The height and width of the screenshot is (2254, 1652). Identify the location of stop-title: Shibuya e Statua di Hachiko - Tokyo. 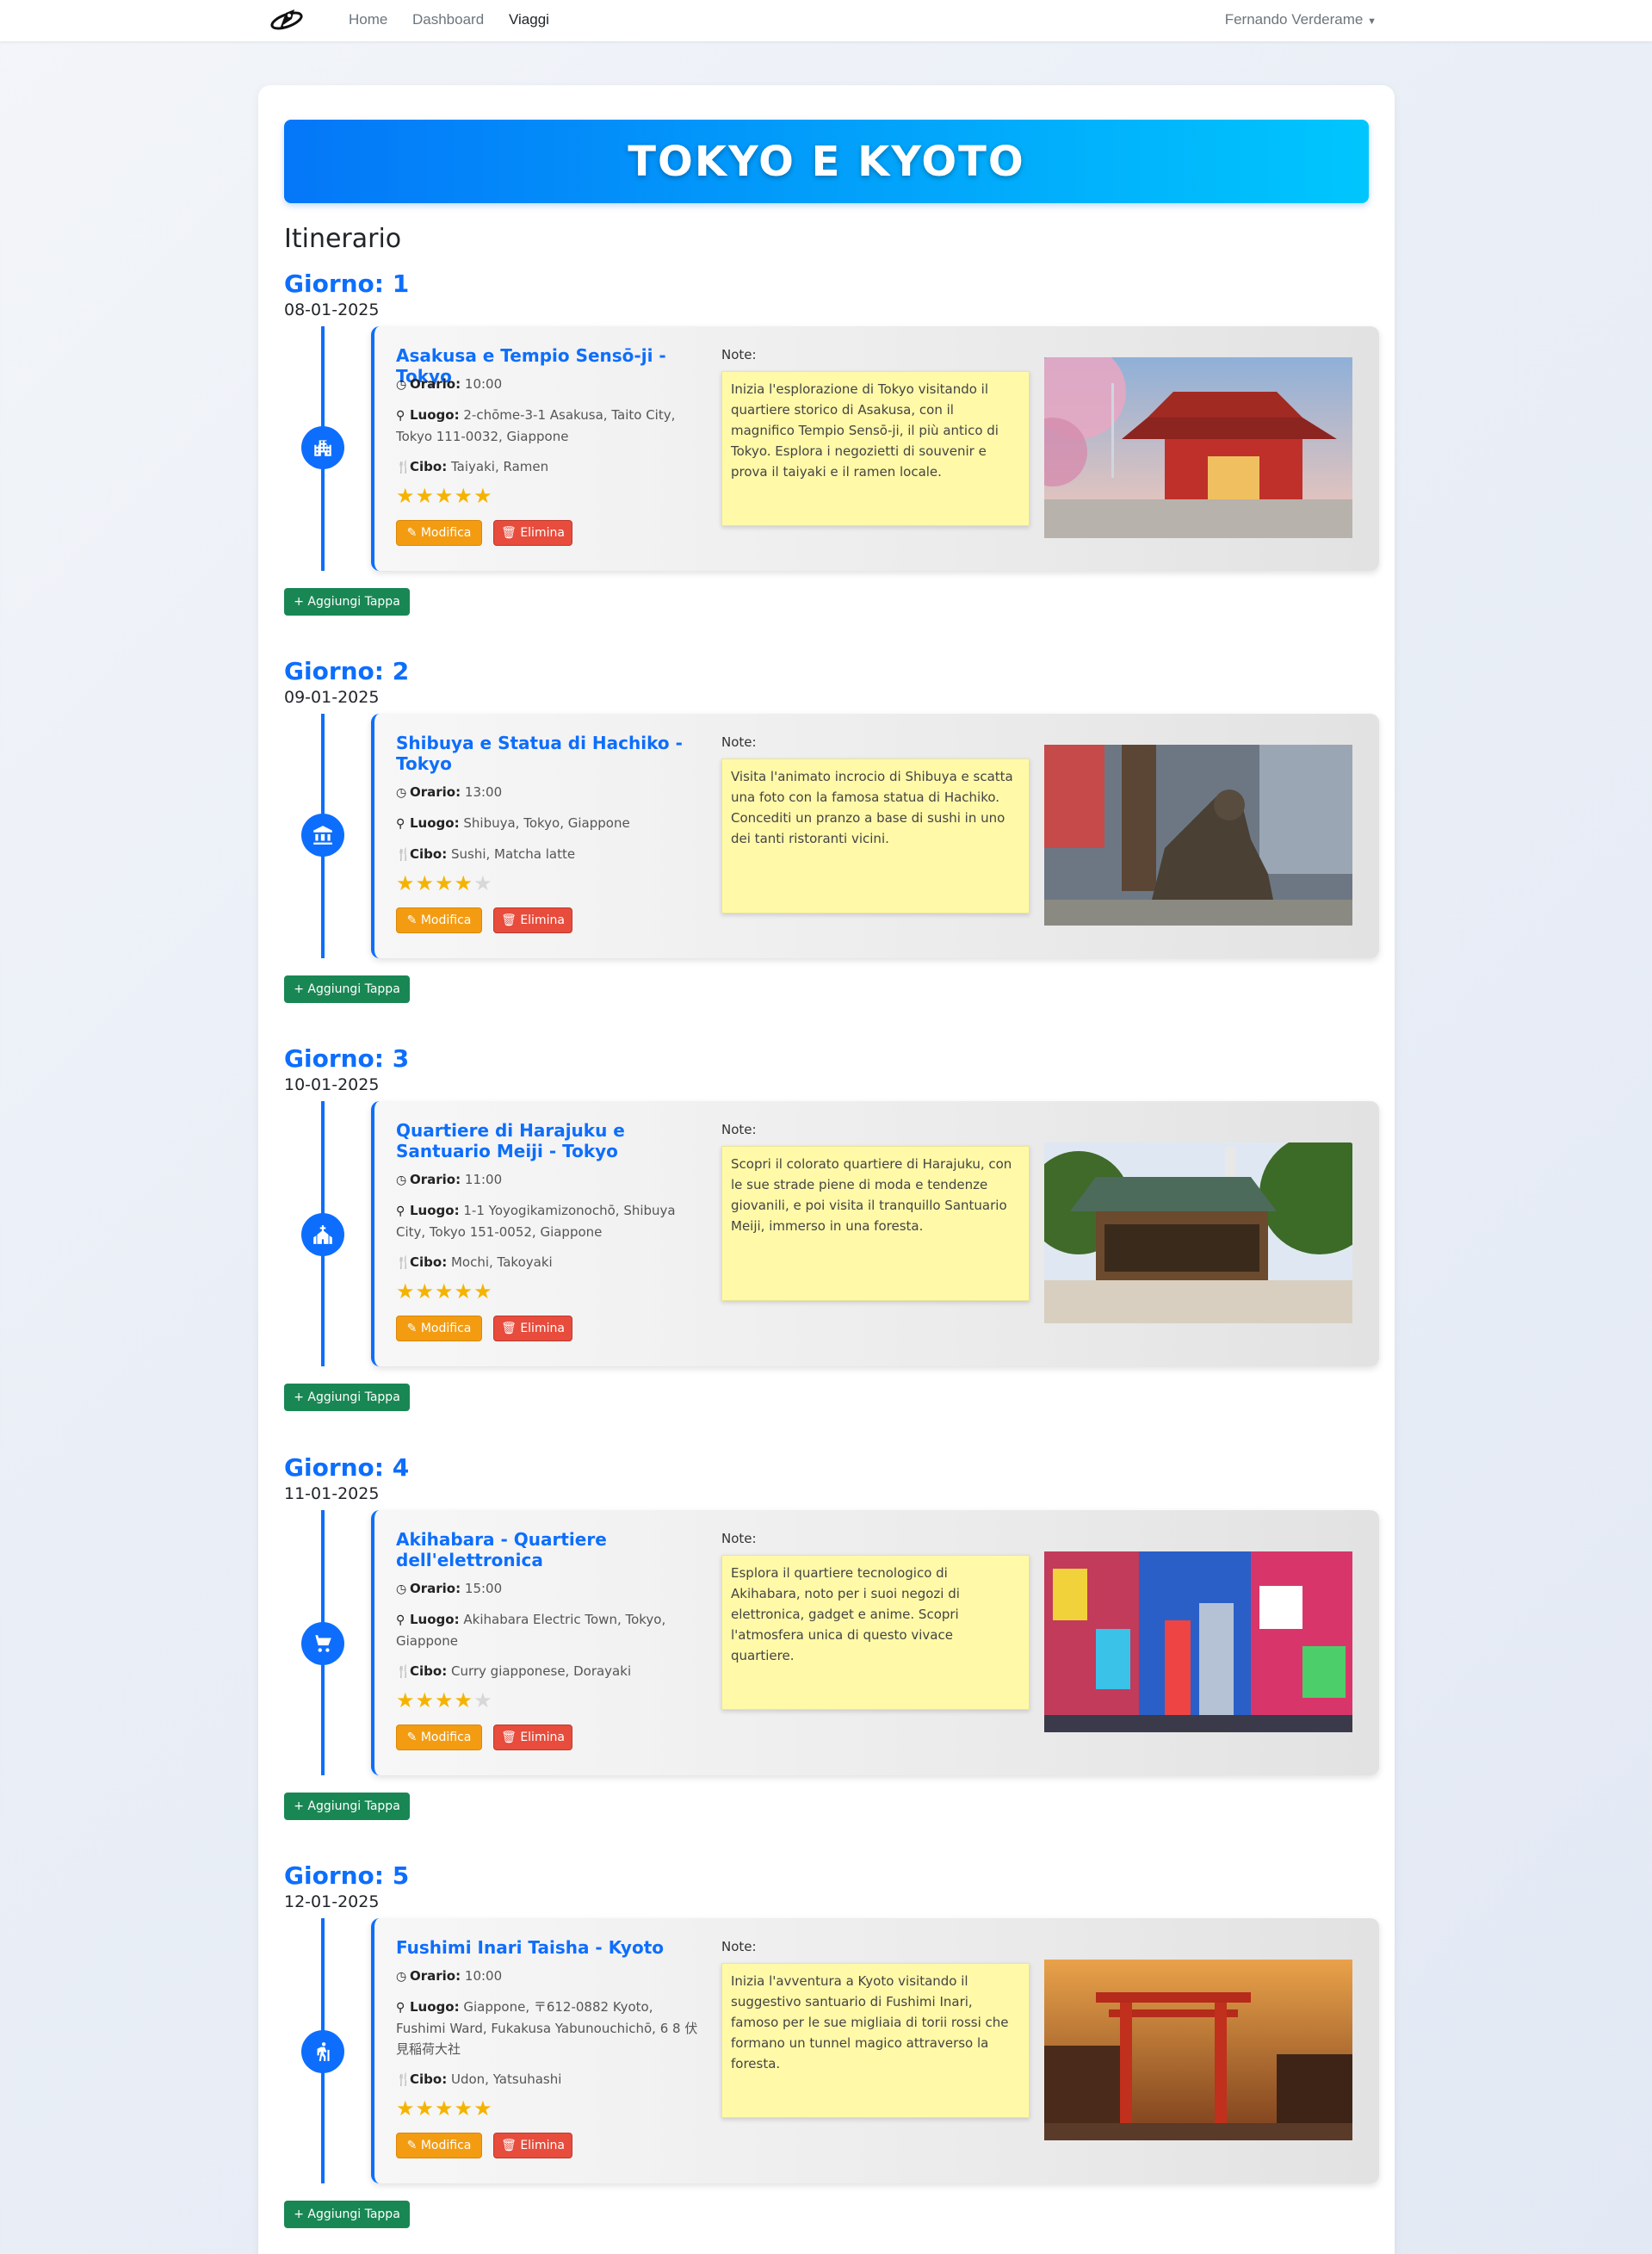
(551, 753).